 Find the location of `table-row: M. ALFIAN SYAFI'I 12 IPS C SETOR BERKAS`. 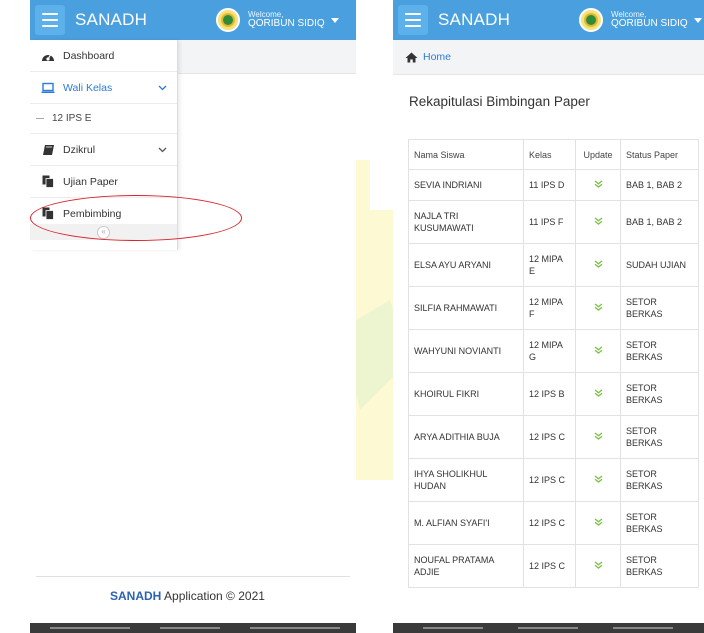

table-row: M. ALFIAN SYAFI'I 12 IPS C SETOR BERKAS is located at coordinates (553, 523).